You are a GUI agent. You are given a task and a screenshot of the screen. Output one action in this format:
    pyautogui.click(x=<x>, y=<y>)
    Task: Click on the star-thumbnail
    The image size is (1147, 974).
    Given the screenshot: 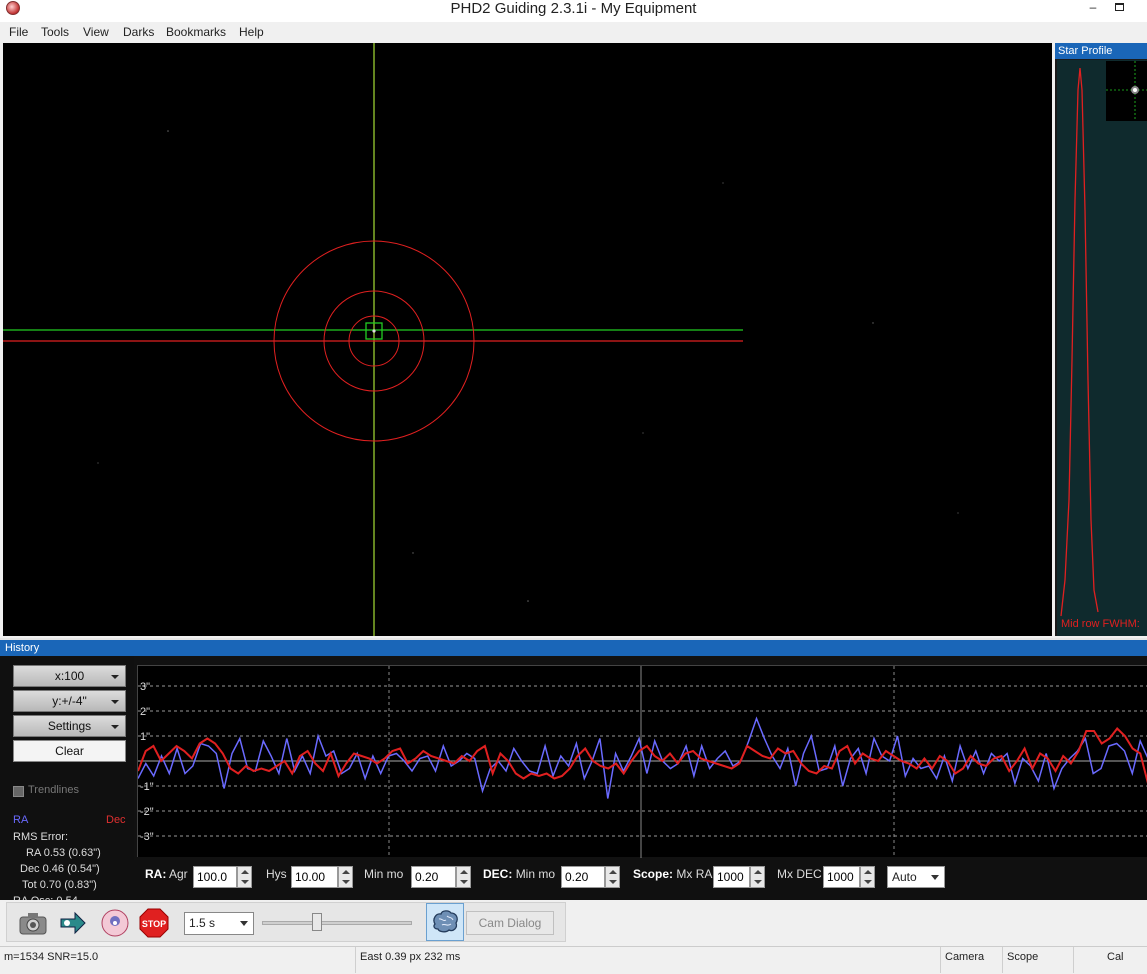 What is the action you would take?
    pyautogui.click(x=1126, y=91)
    